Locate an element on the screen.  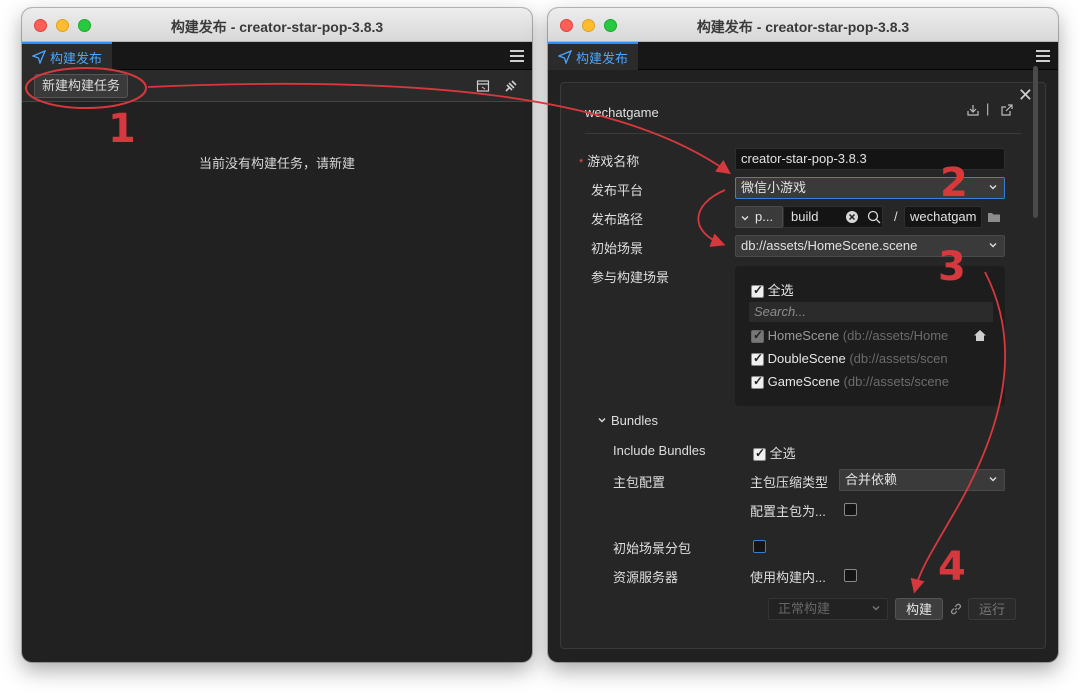
clear-icon is located at coordinates (852, 217).